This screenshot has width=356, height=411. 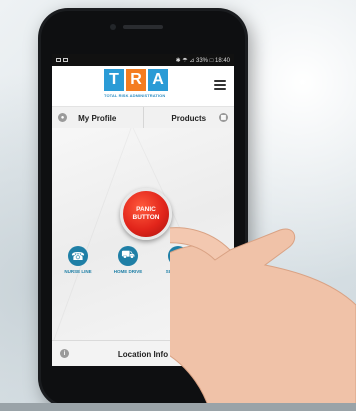 I want to click on app-header: T R A TOTAL RISK ADMINISTRATION, so click(x=143, y=86).